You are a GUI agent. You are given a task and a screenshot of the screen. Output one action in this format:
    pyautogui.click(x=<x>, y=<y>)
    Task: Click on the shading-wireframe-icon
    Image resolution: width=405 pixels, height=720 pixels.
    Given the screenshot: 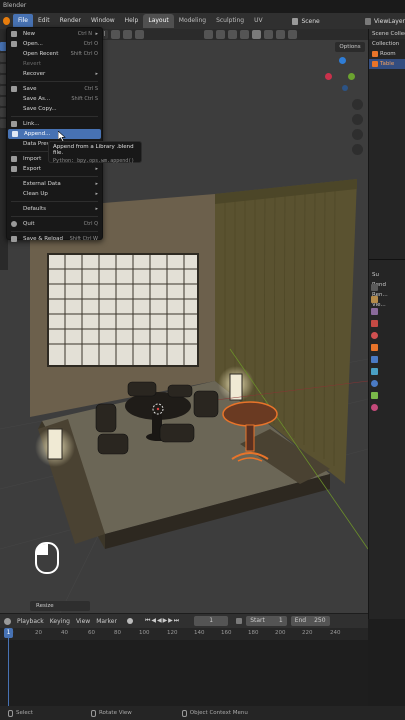 What is the action you would take?
    pyautogui.click(x=257, y=34)
    